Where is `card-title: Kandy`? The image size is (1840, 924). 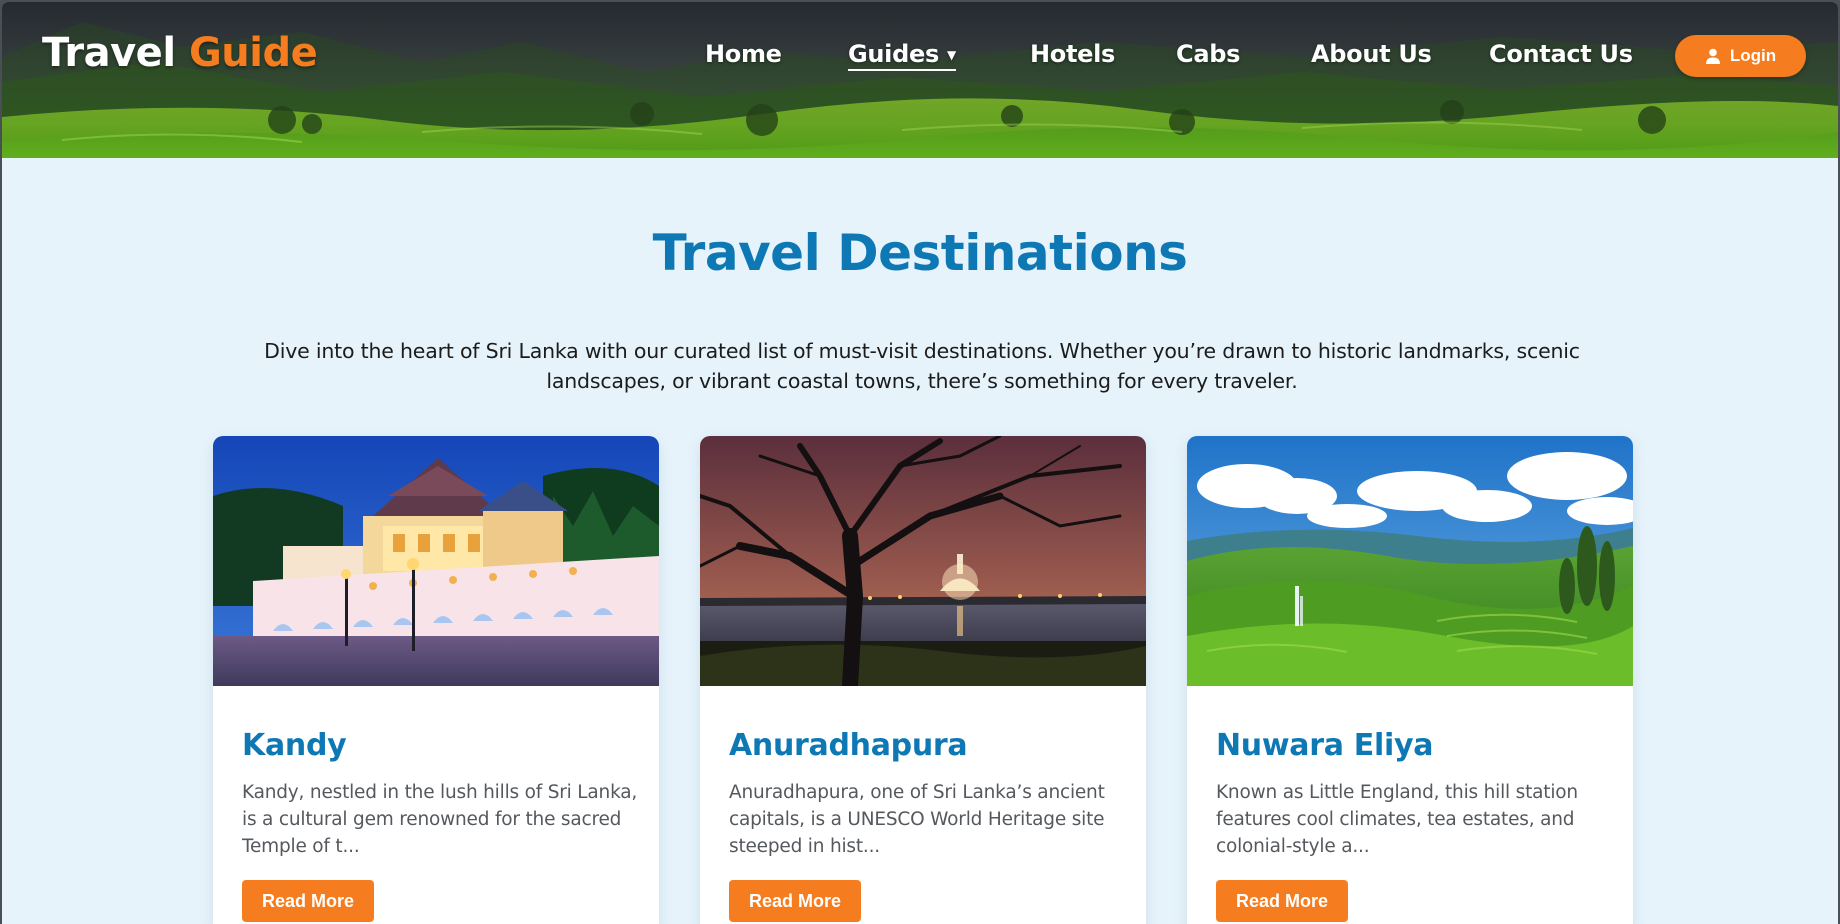 card-title: Kandy is located at coordinates (294, 745).